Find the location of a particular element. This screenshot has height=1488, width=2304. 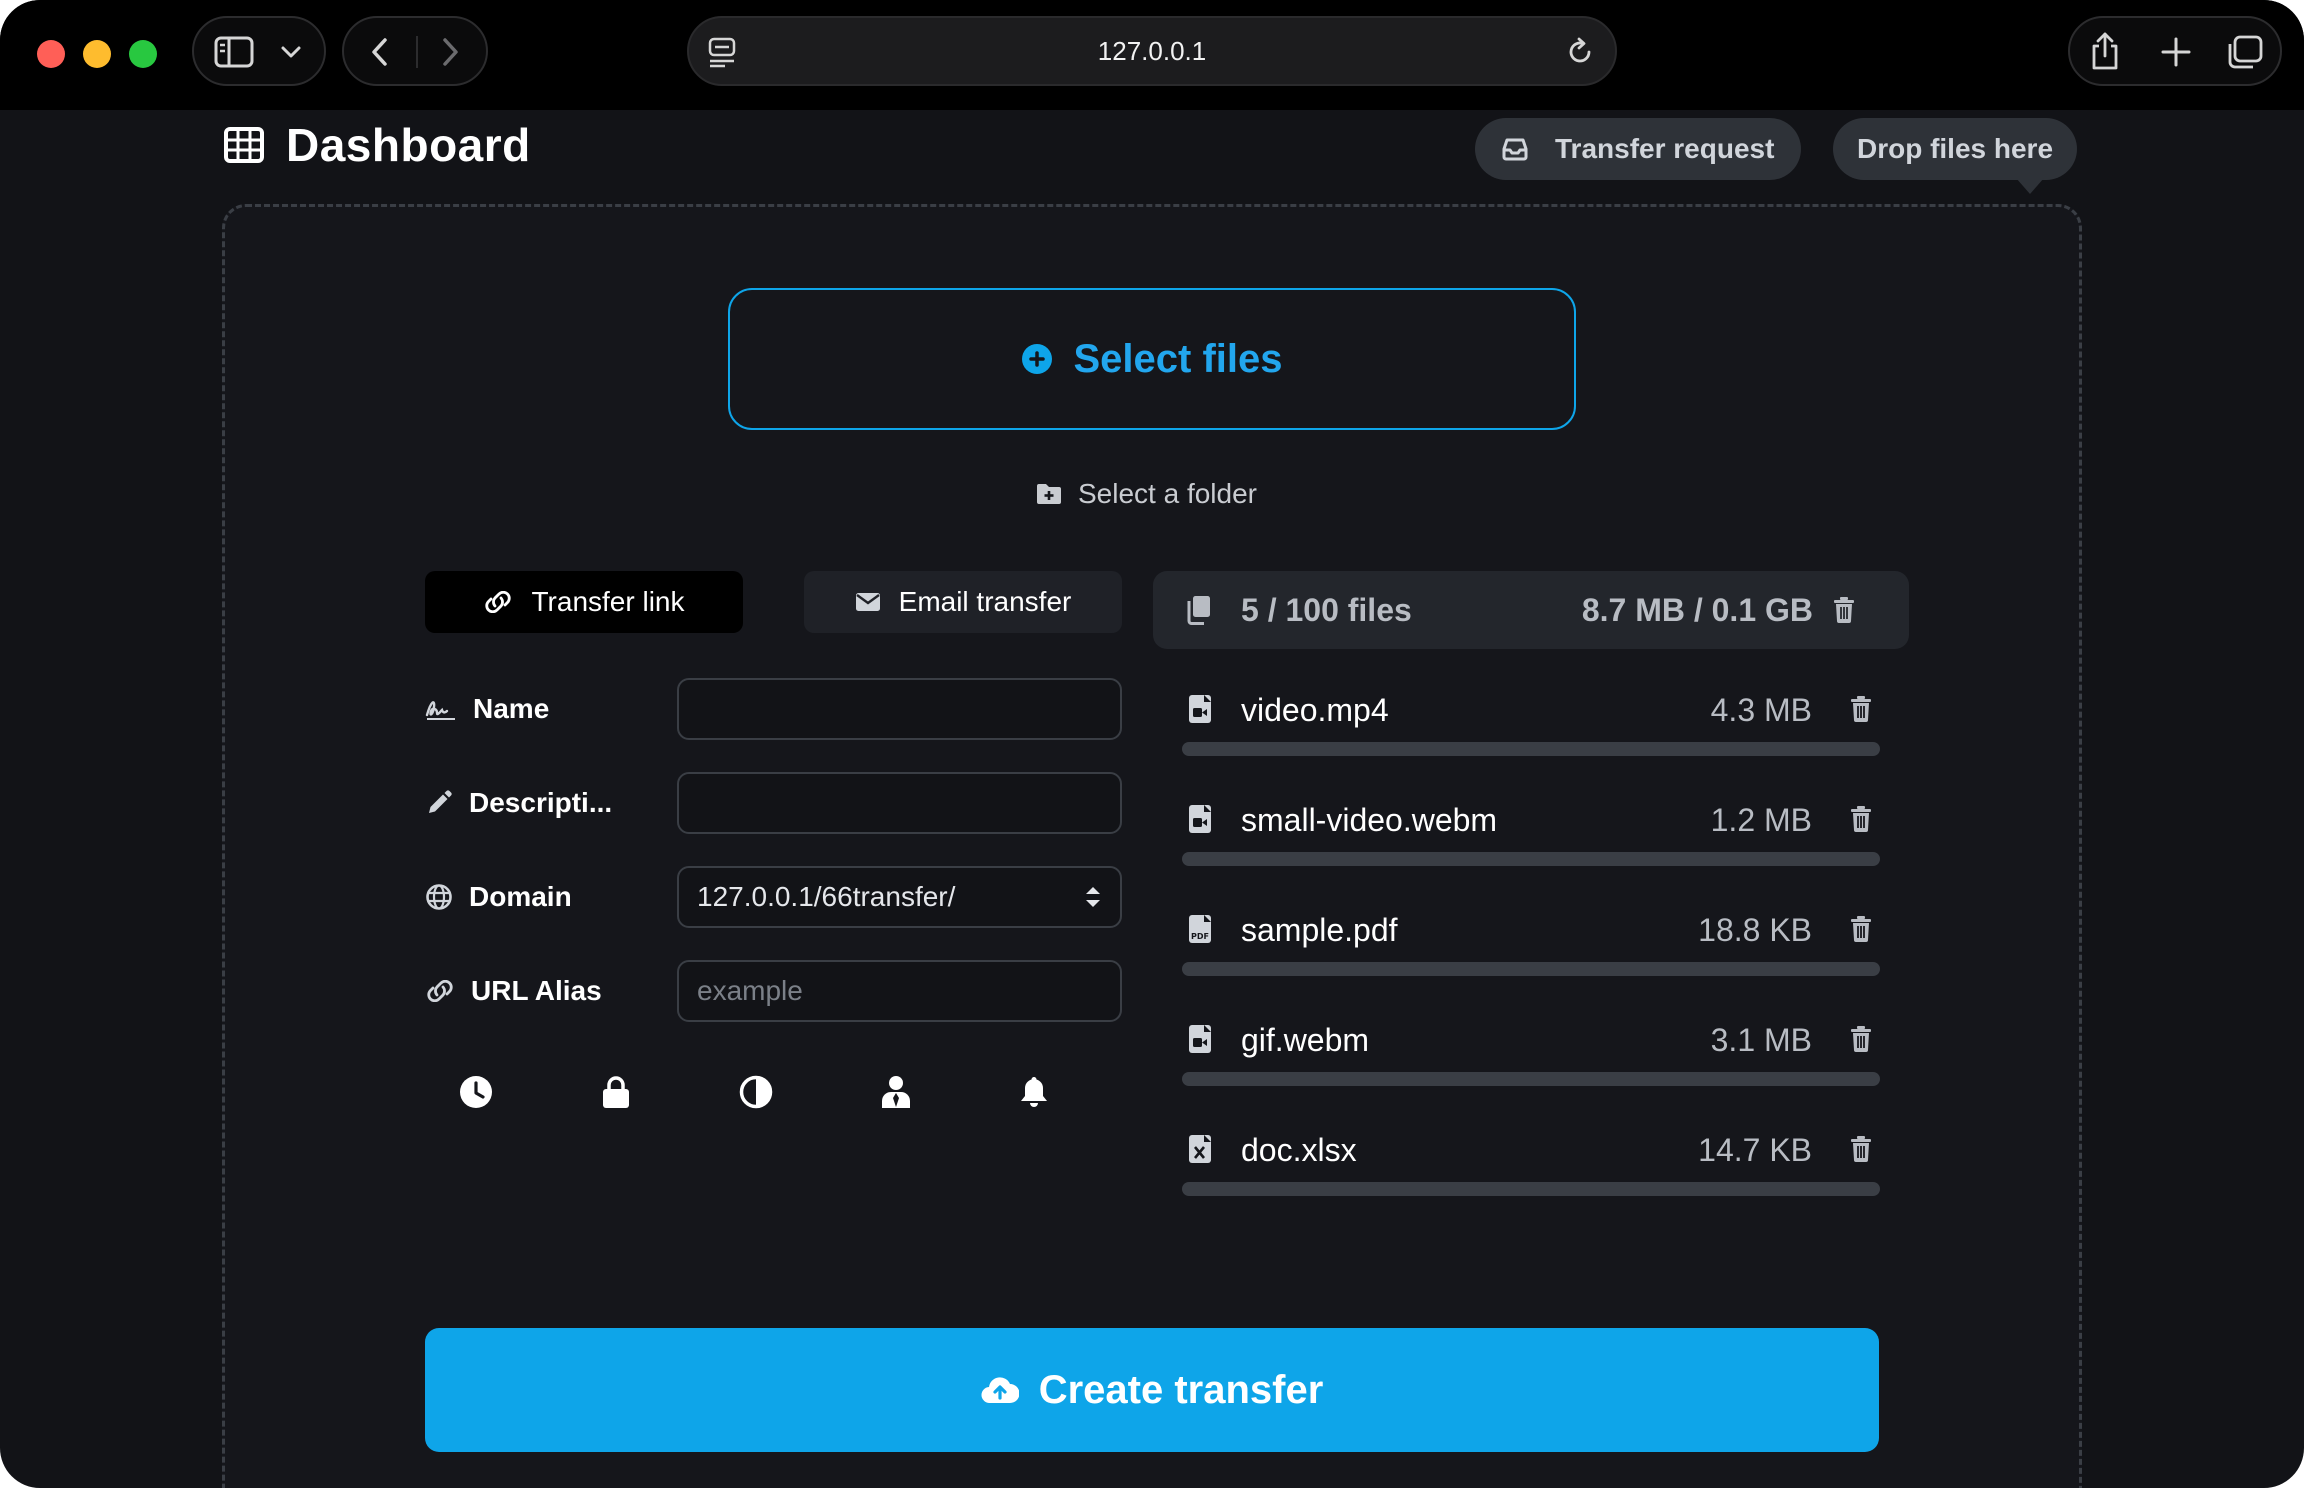

domain-selected-value: 127.0.0.1/66transfer/ is located at coordinates (826, 896).